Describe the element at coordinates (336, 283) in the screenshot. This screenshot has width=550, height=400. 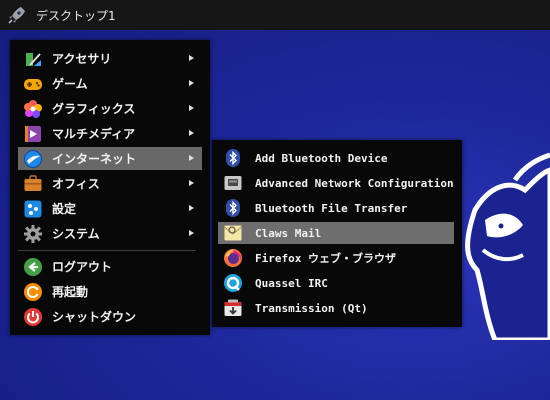
I see `submenu-item-quassel-irc: Quassel IRC` at that location.